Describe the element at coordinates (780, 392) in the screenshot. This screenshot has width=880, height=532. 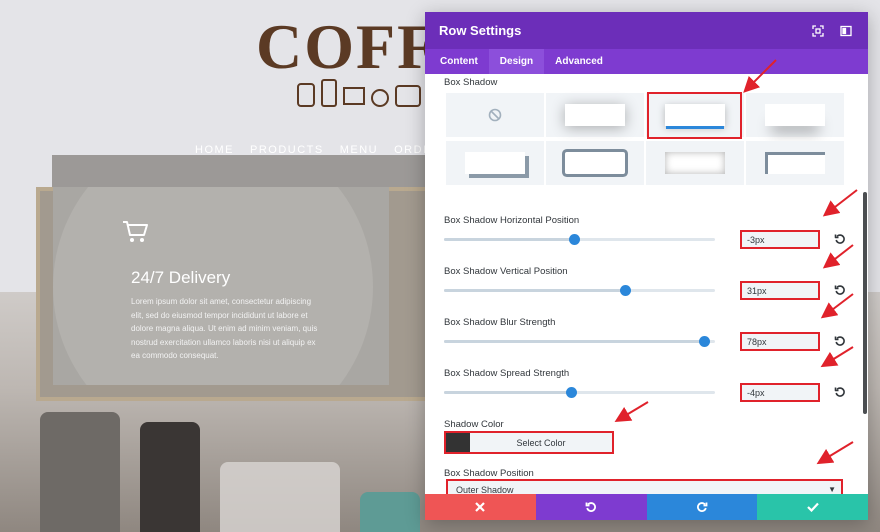
I see `spread-strength-input: -4px` at that location.